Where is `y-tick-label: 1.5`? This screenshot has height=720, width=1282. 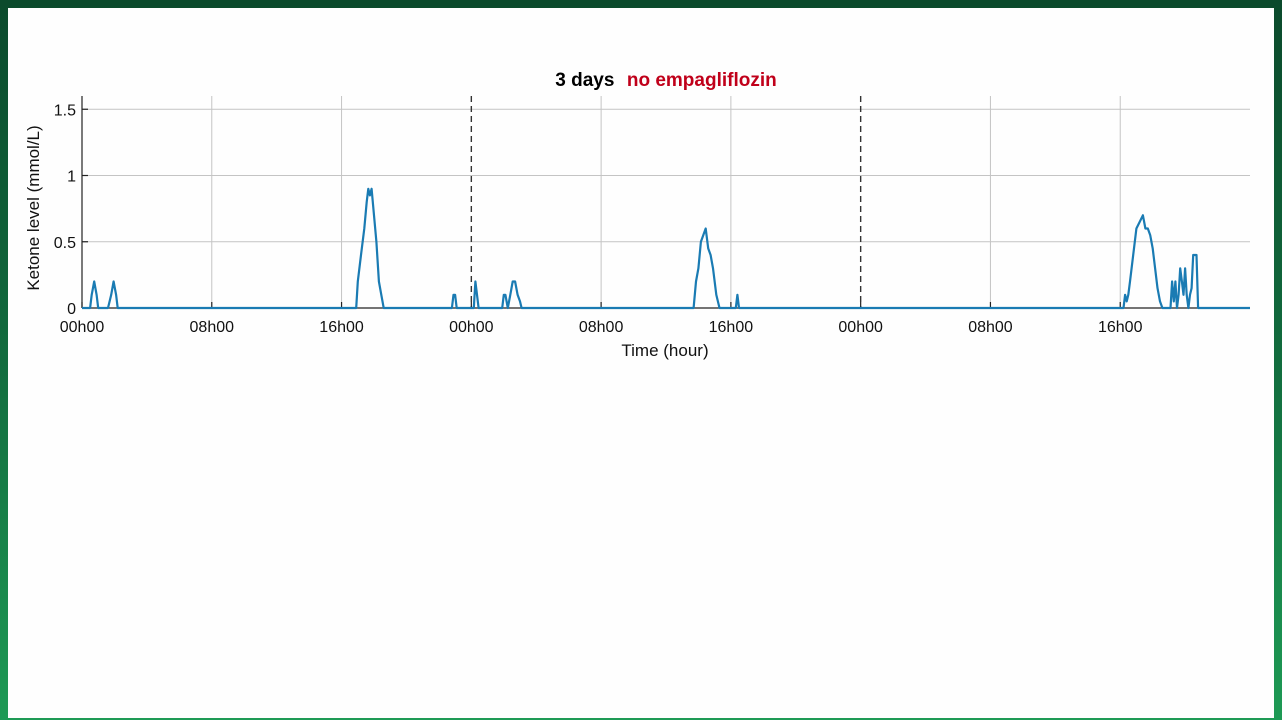
y-tick-label: 1.5 is located at coordinates (65, 110).